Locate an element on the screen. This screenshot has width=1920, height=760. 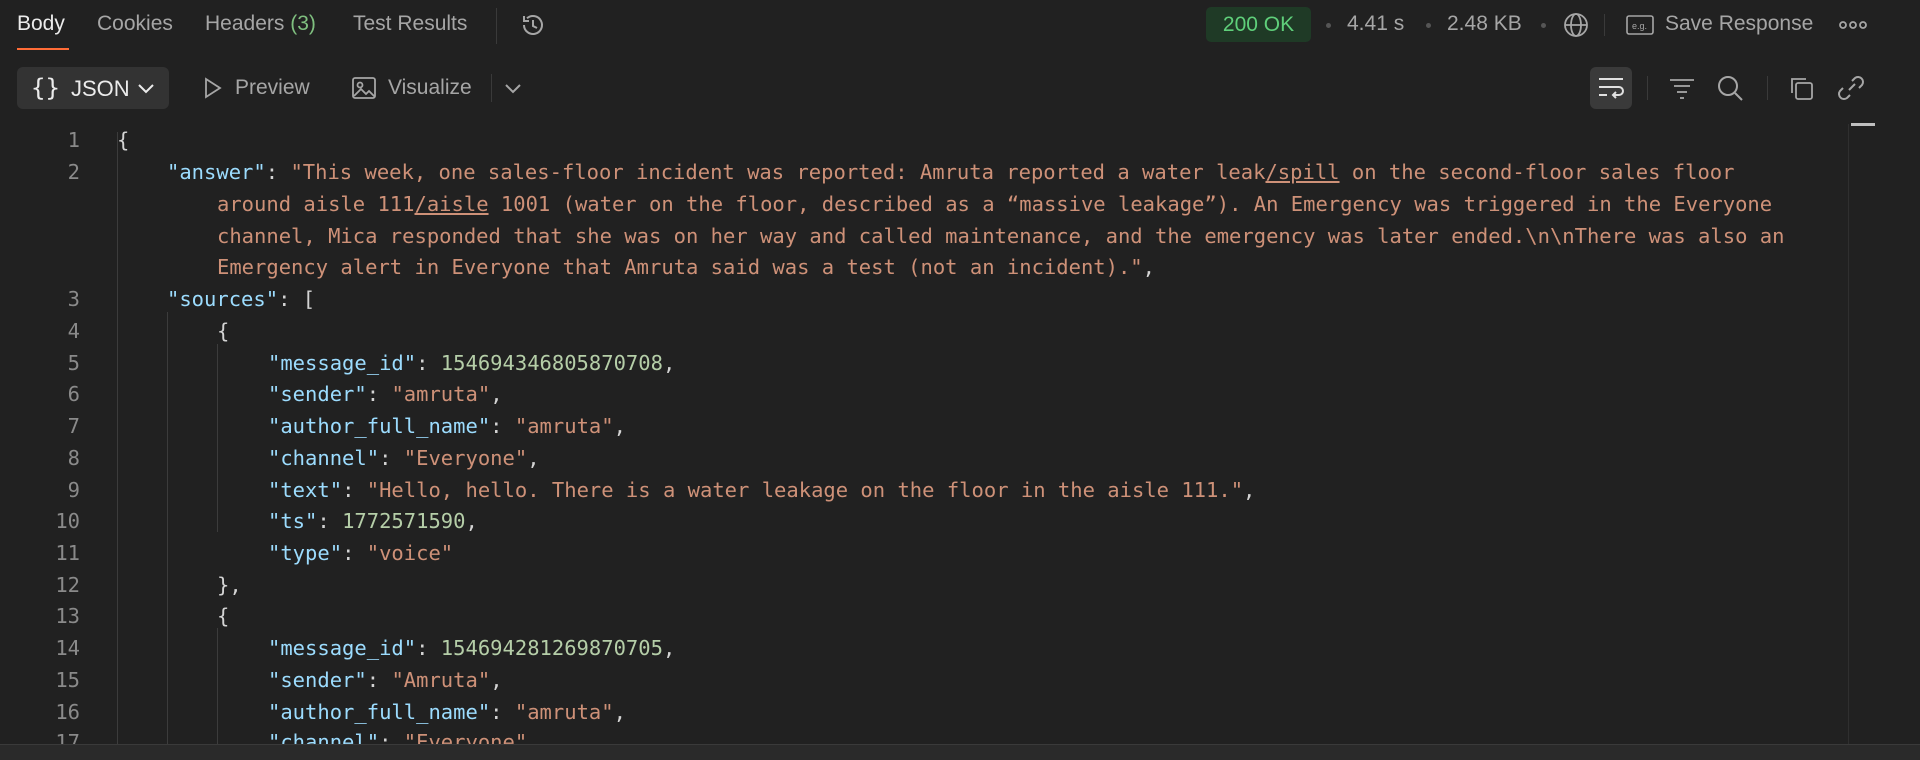
line-number: 4 is located at coordinates (73, 331).